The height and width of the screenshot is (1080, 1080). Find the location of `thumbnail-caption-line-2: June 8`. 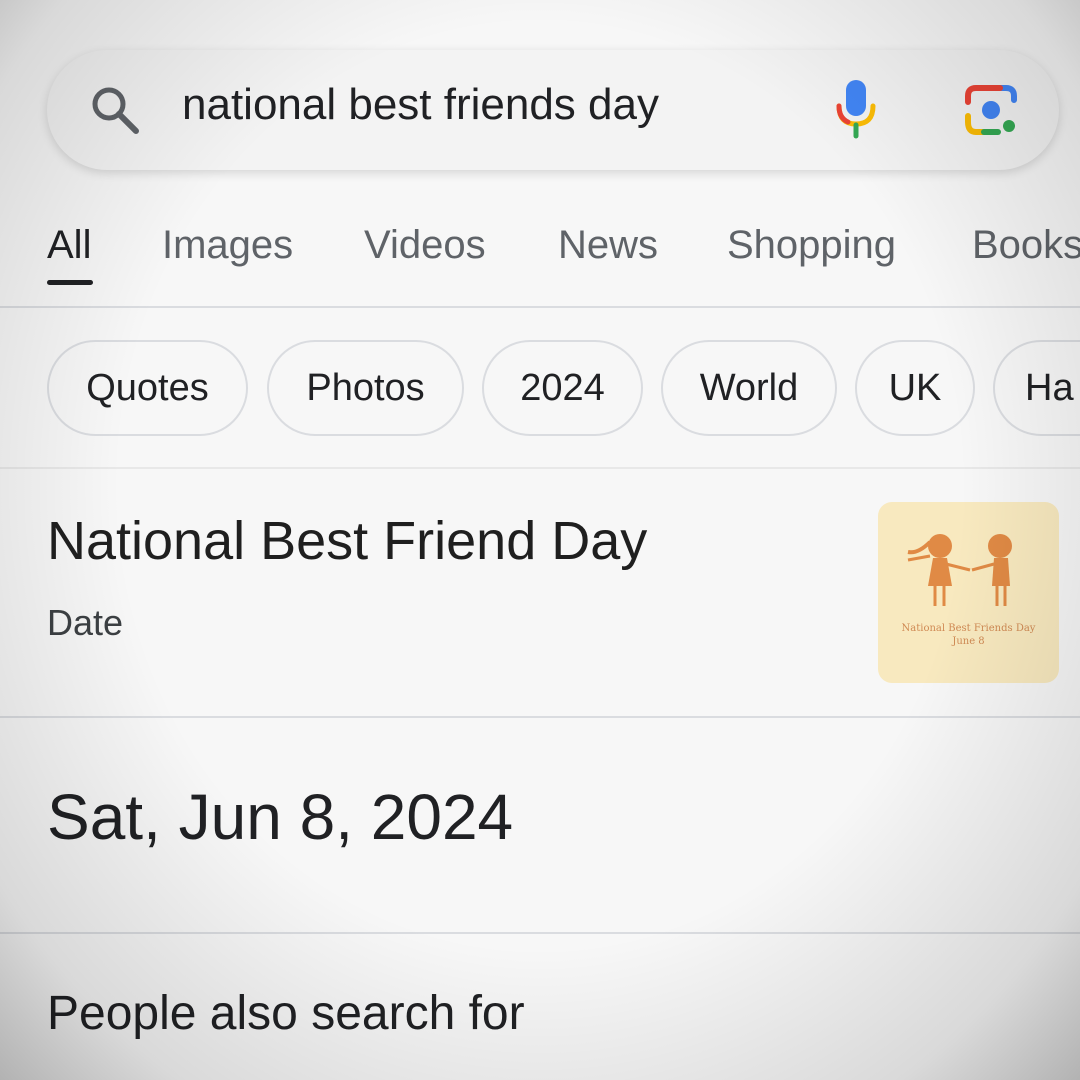

thumbnail-caption-line-2: June 8 is located at coordinates (968, 641).